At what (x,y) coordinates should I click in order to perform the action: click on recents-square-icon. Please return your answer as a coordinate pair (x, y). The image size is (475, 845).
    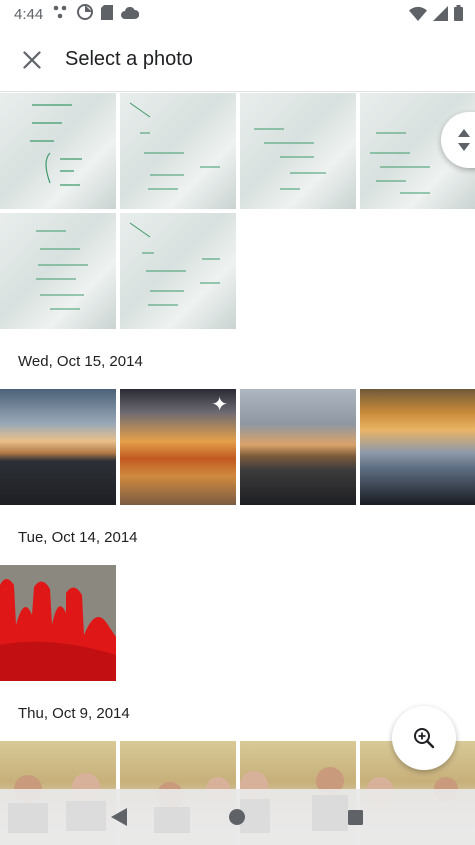
    Looking at the image, I should click on (356, 817).